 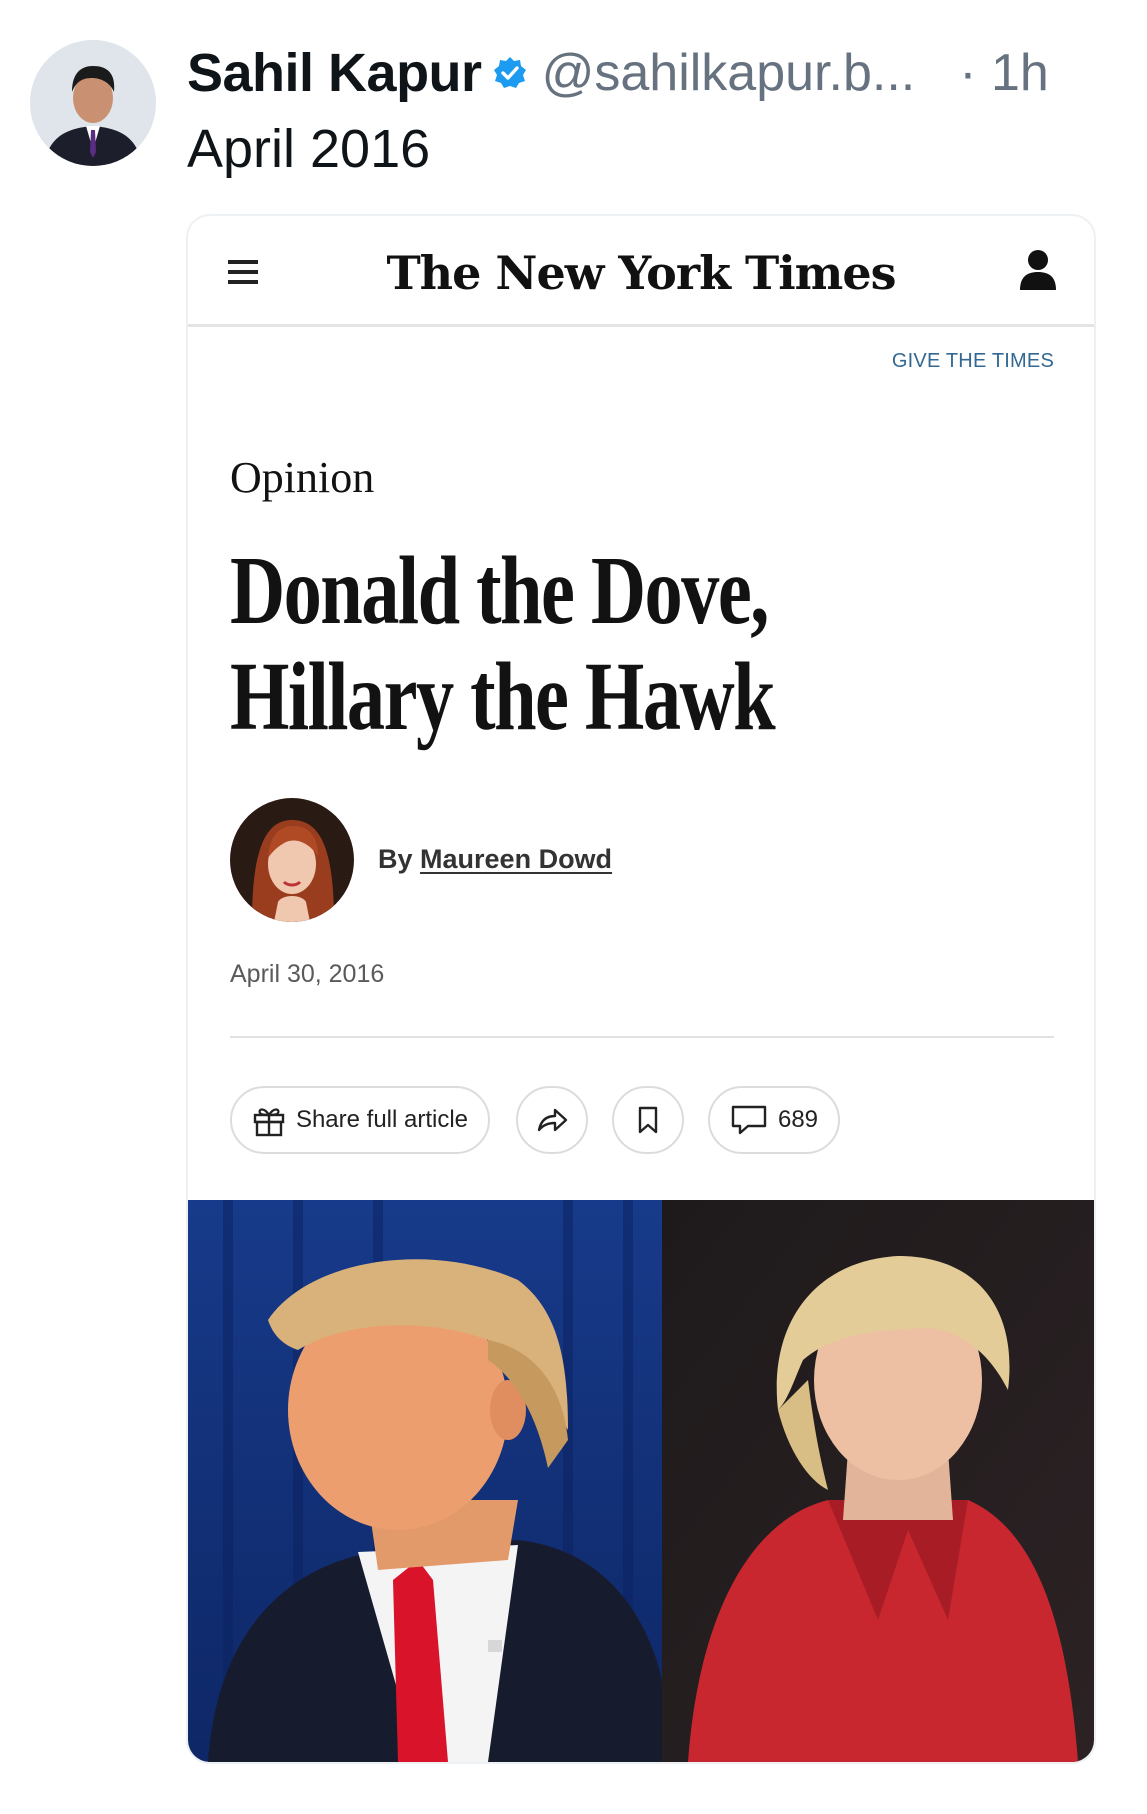 I want to click on byline-author-photo, so click(x=292, y=860).